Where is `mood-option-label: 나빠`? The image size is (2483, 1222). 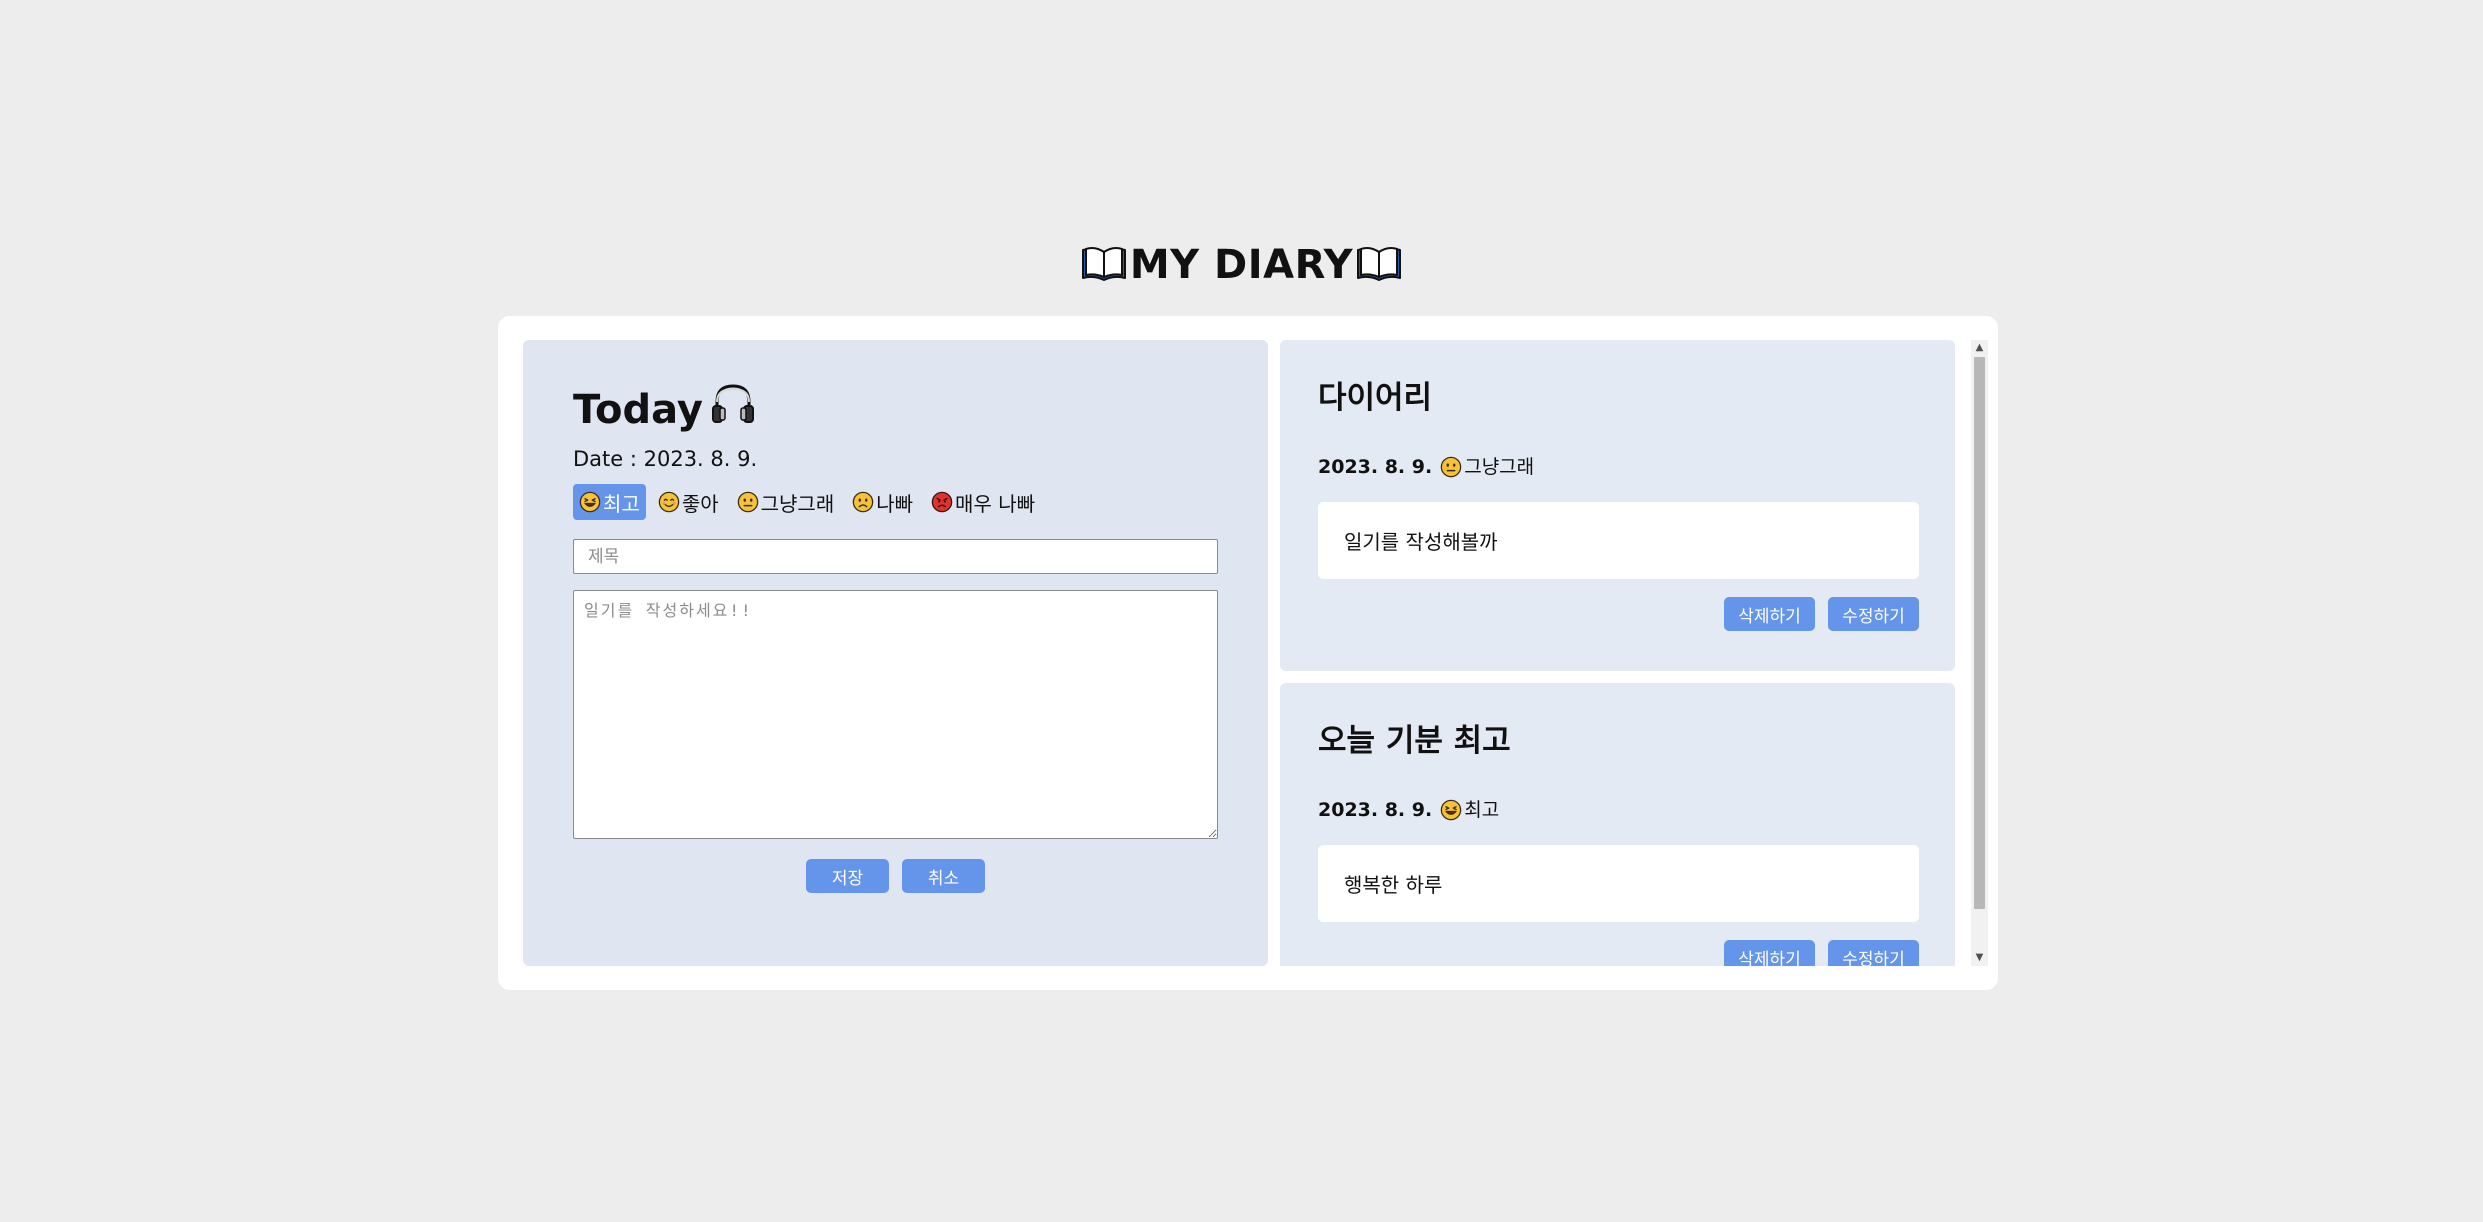 mood-option-label: 나빠 is located at coordinates (895, 503).